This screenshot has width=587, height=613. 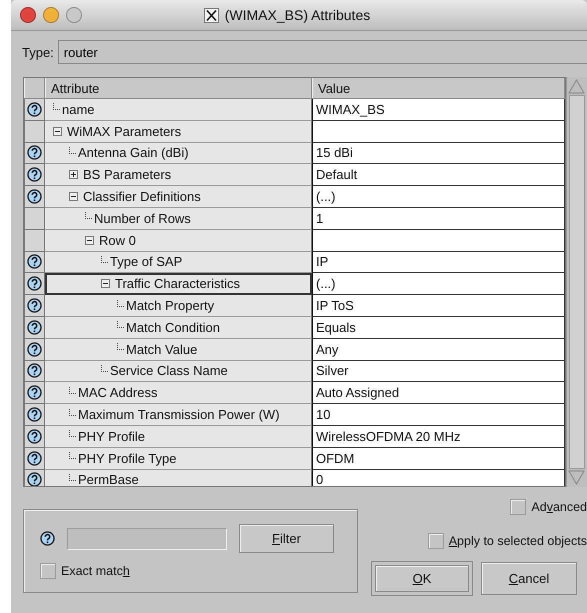 I want to click on attribute-name: Service Class Name, so click(x=169, y=370).